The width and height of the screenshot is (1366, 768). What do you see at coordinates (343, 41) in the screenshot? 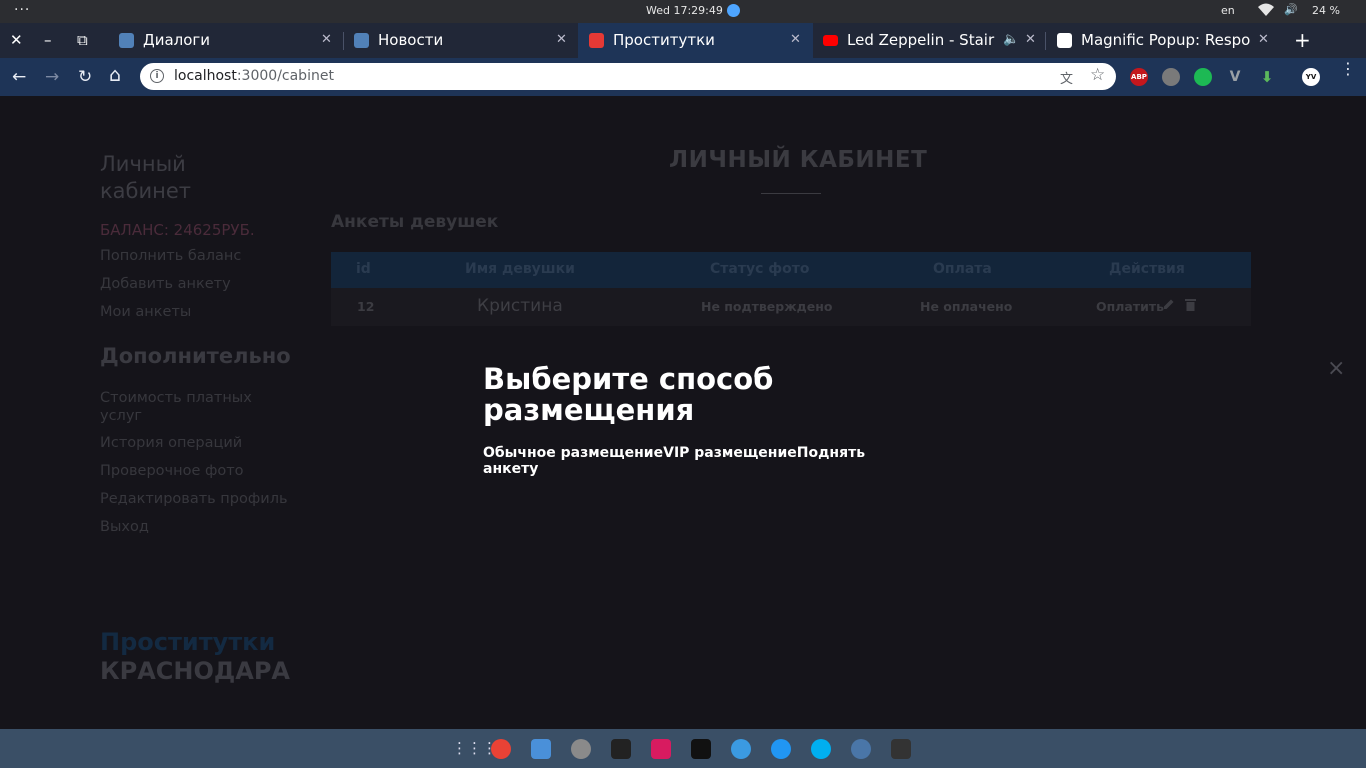
I see `tab-divider` at bounding box center [343, 41].